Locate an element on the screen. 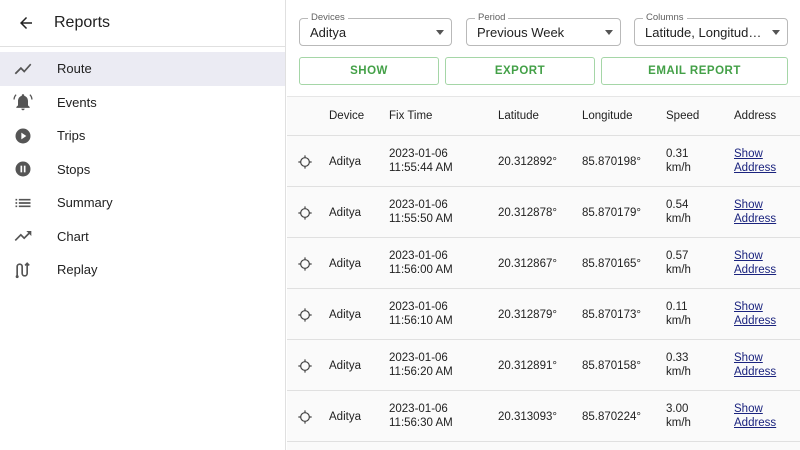 Image resolution: width=800 pixels, height=450 pixels. devices-label: Devices is located at coordinates (328, 18).